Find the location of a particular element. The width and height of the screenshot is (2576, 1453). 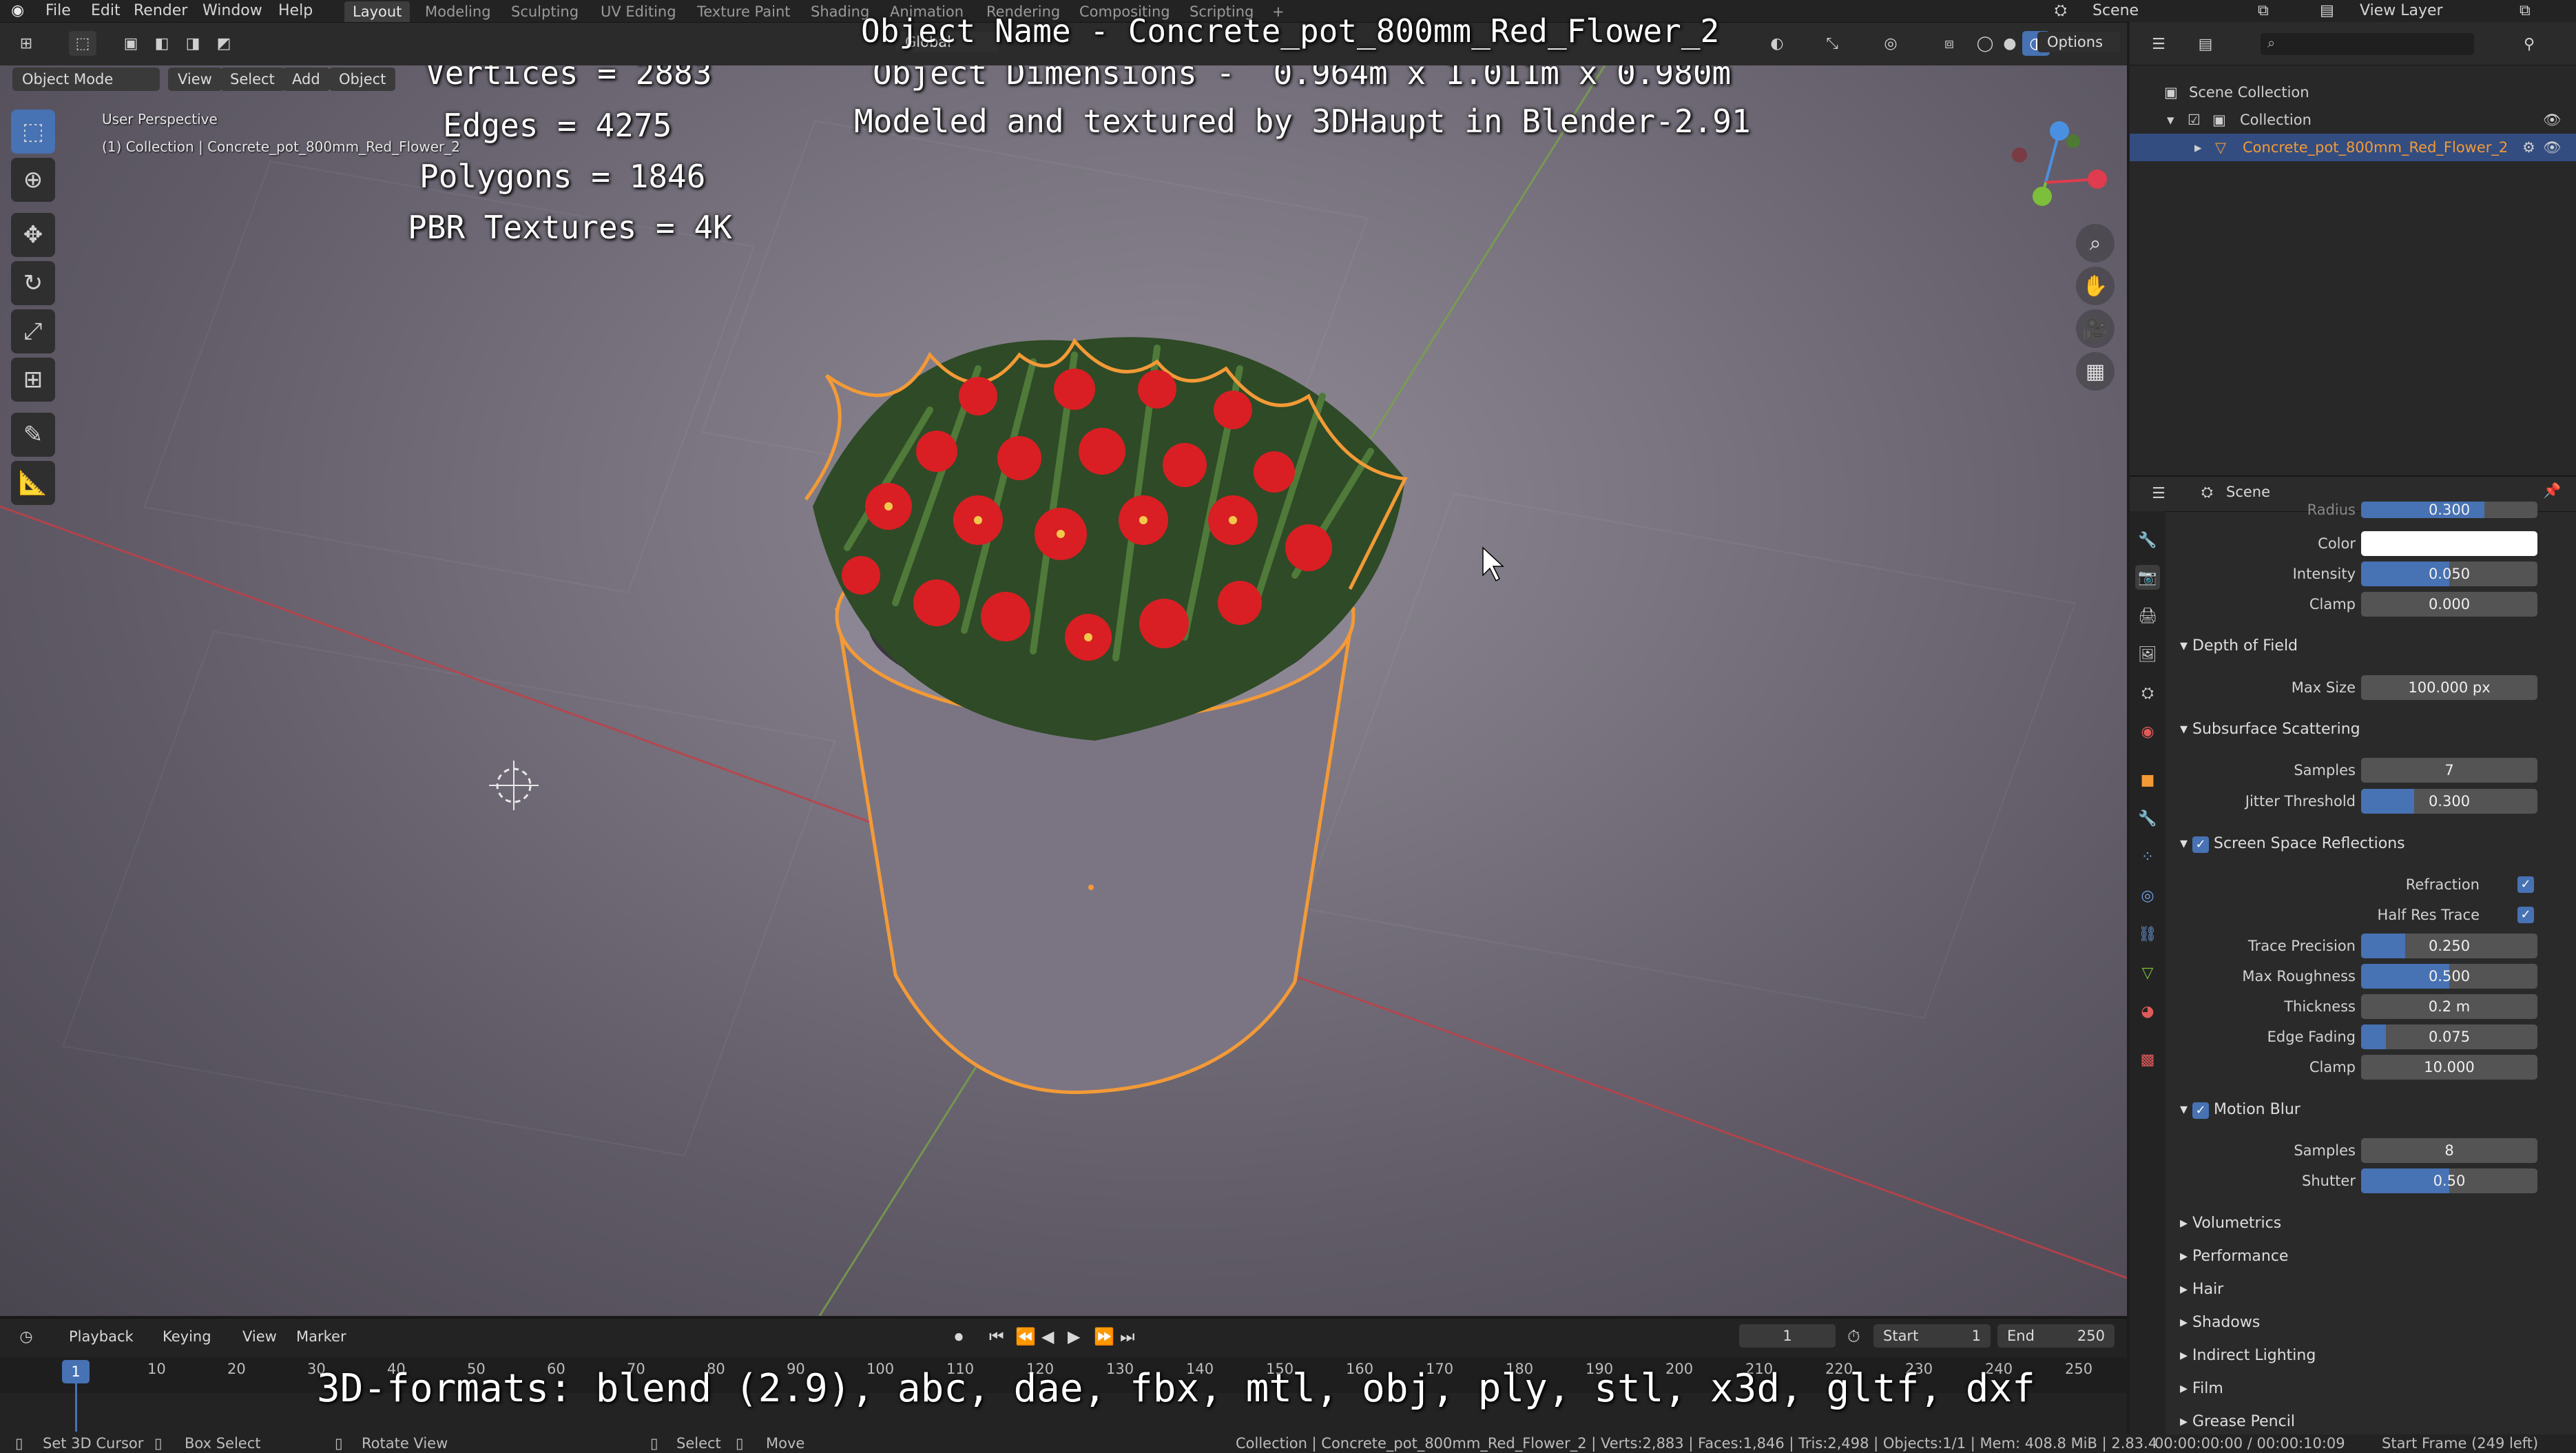

menu-select: Select is located at coordinates (252, 79).